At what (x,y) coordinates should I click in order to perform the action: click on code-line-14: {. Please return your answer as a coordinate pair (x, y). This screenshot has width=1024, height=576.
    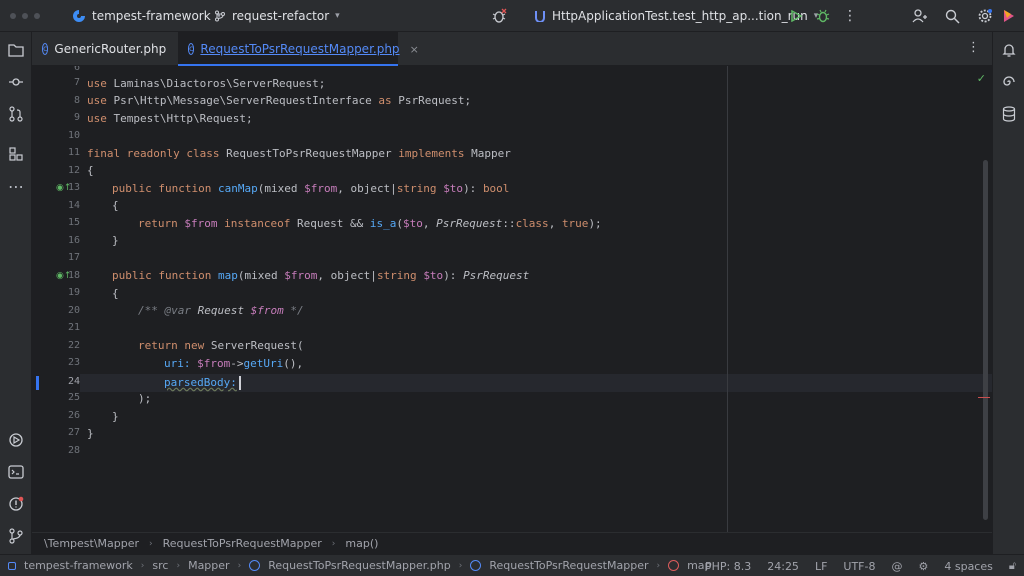
    Looking at the image, I should click on (115, 205).